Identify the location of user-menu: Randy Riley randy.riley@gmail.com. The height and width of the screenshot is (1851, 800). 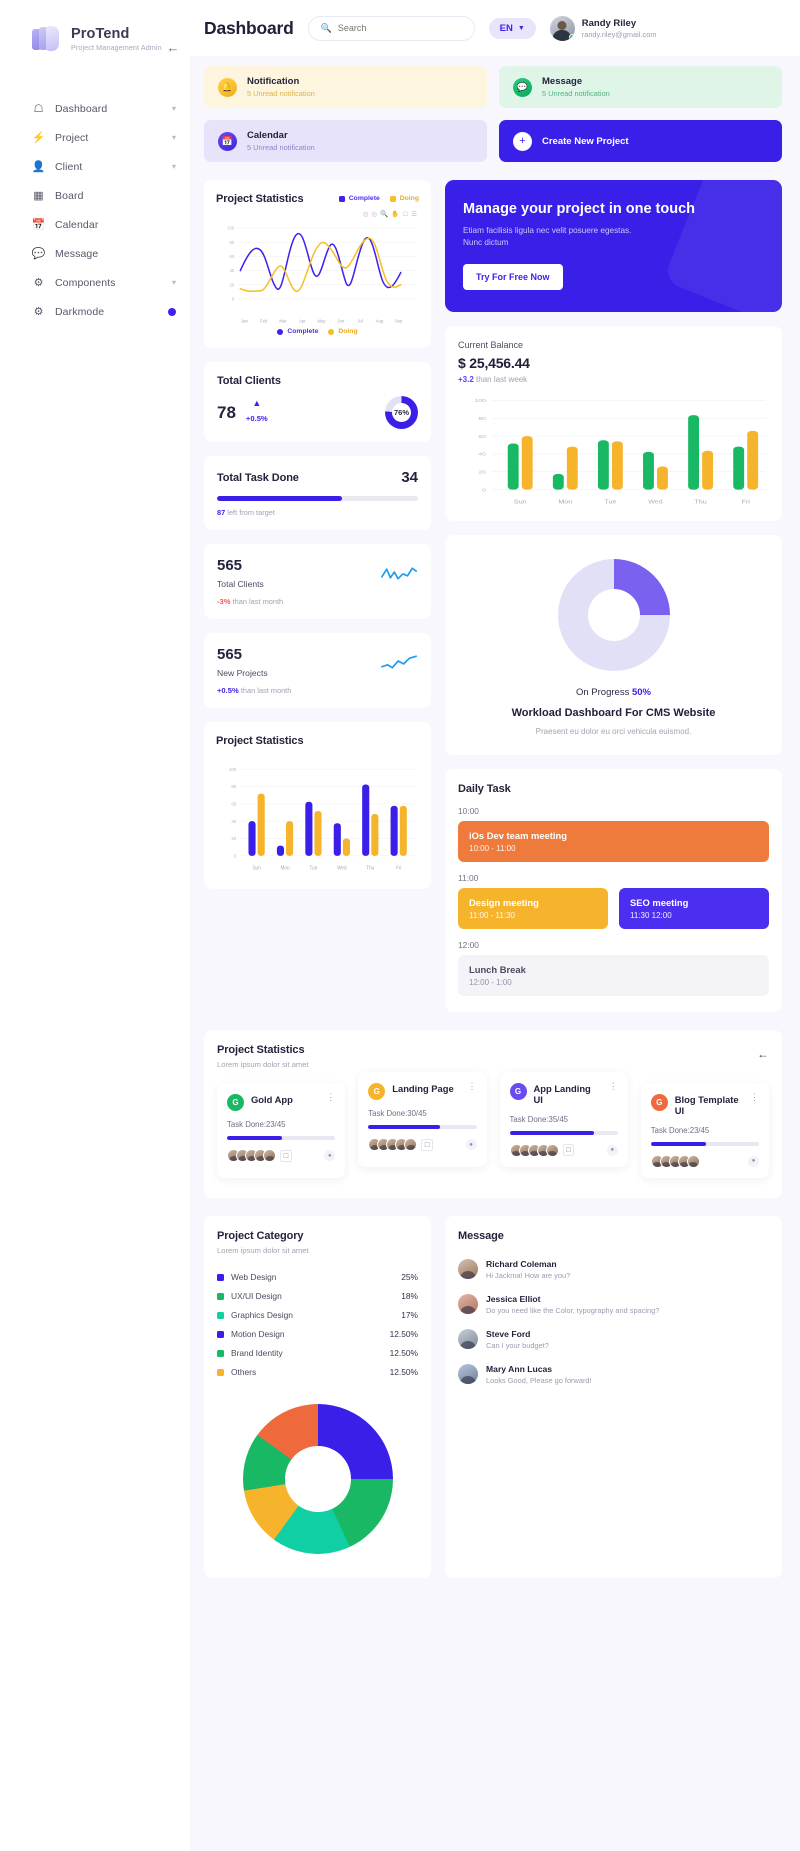
(602, 28).